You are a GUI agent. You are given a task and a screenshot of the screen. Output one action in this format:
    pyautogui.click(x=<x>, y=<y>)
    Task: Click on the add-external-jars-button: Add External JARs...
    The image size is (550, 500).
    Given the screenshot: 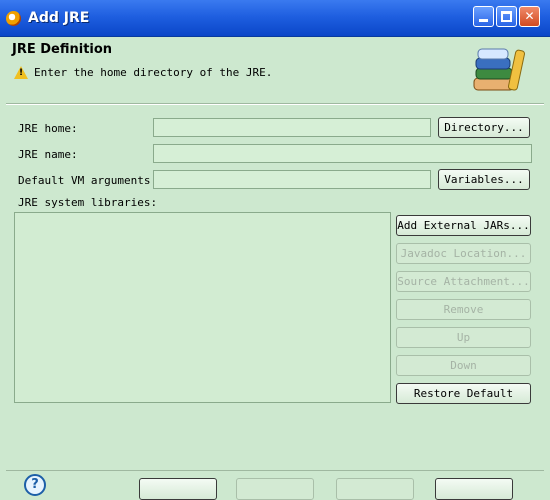 What is the action you would take?
    pyautogui.click(x=463, y=225)
    